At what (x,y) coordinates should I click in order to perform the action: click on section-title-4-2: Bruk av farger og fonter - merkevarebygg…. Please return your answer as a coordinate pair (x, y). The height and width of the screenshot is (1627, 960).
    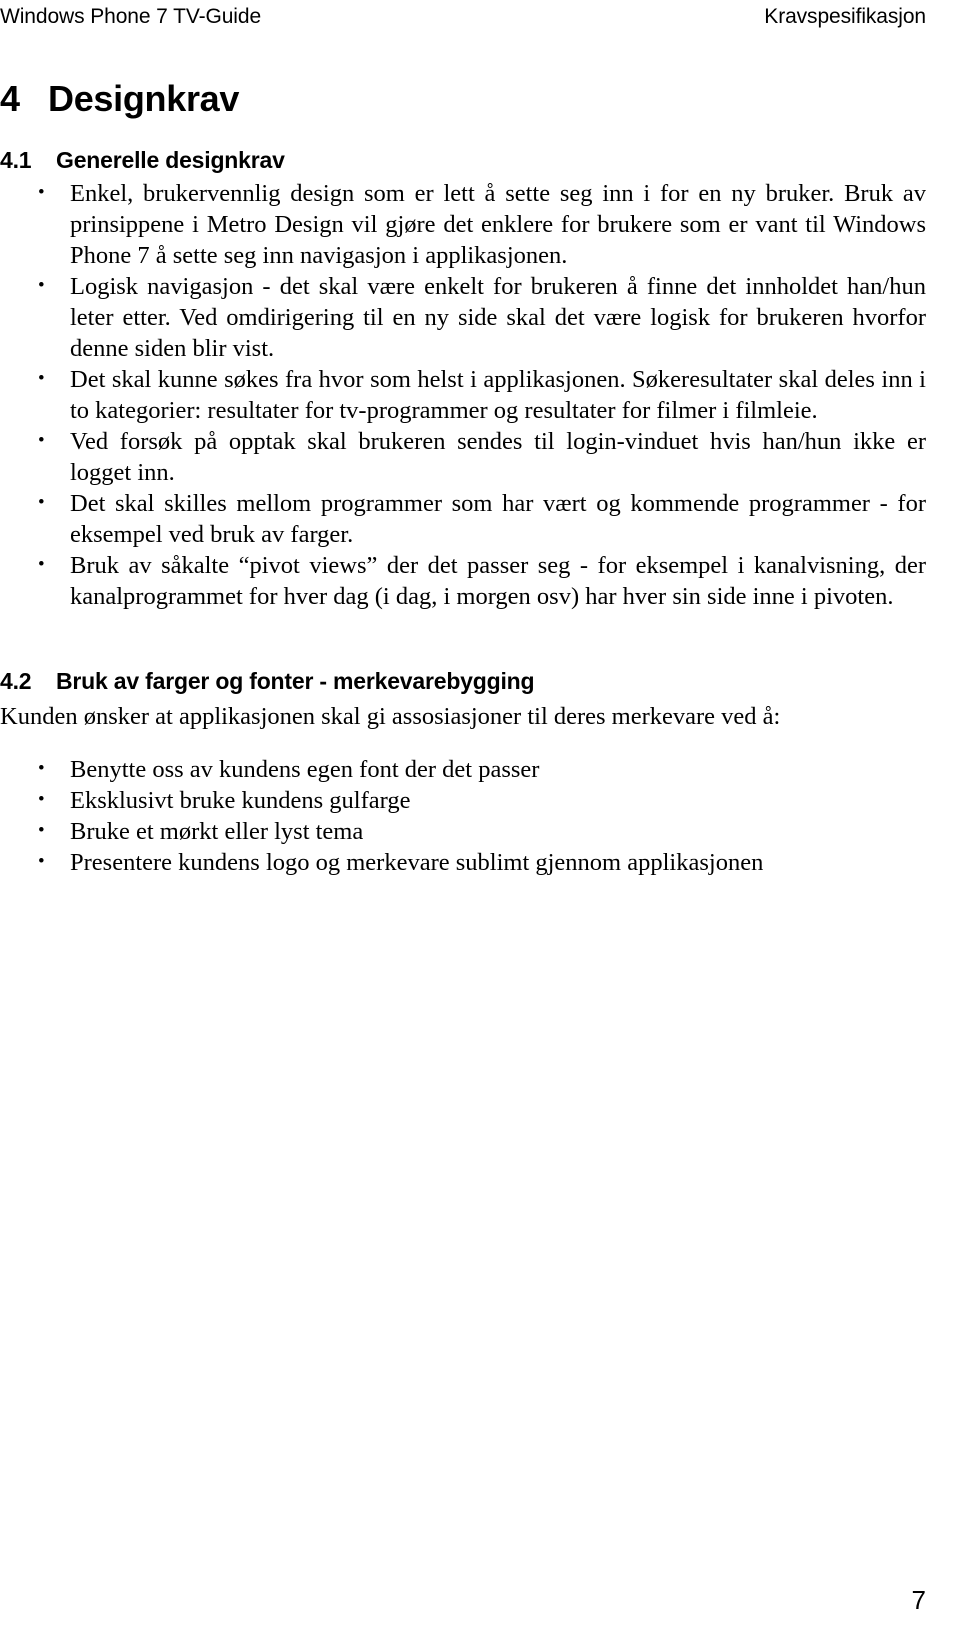
    Looking at the image, I should click on (295, 681).